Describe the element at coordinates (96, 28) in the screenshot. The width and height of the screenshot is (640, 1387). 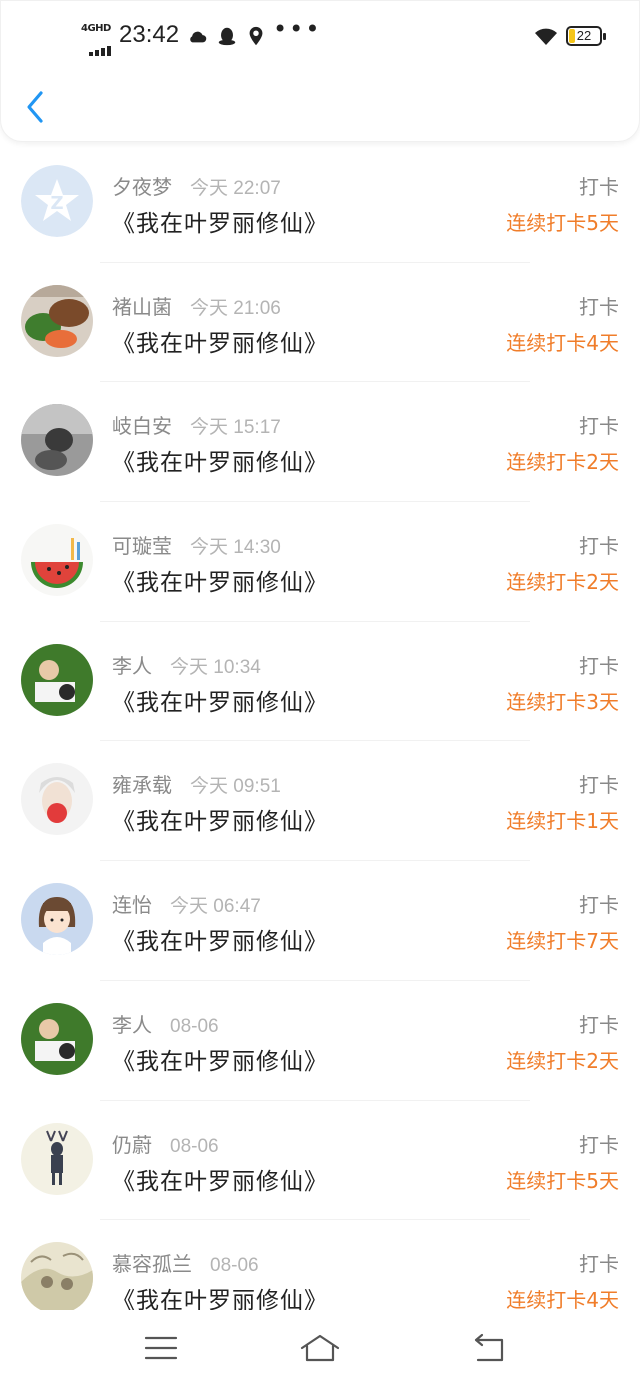
I see `network-type: 4GHD` at that location.